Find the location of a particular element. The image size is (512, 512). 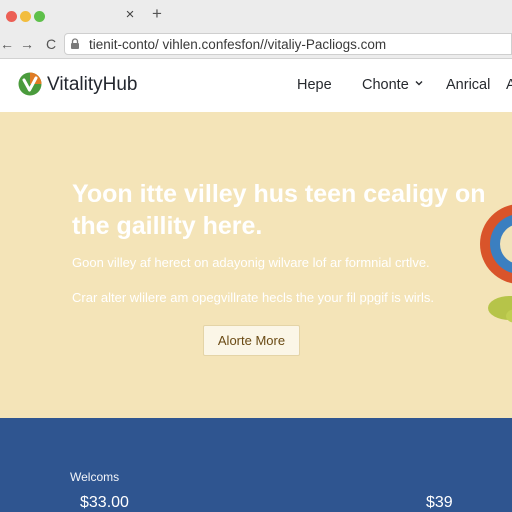

chevron-down-icon is located at coordinates (419, 83).